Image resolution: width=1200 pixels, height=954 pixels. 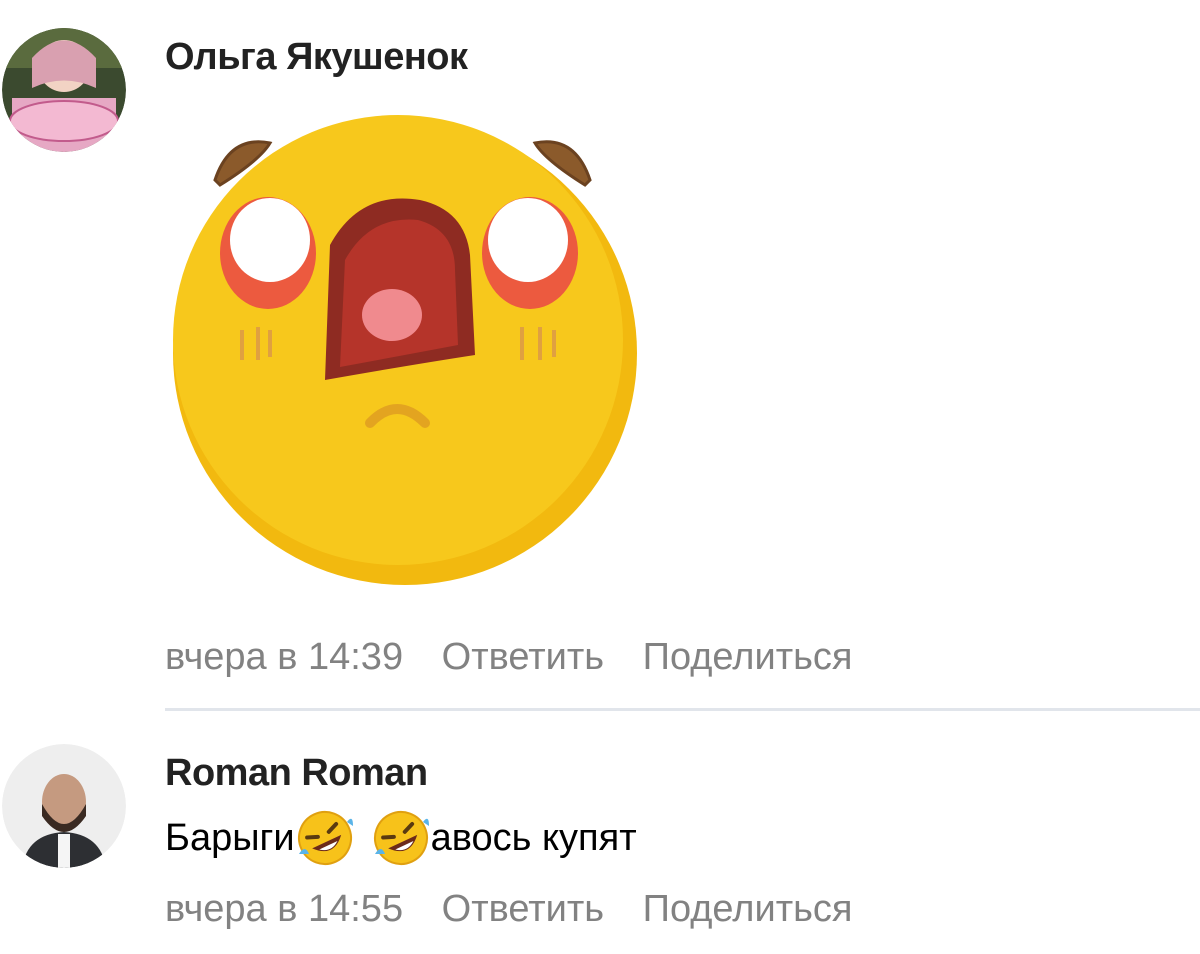 I want to click on author-name: Roman Roman, so click(x=296, y=773).